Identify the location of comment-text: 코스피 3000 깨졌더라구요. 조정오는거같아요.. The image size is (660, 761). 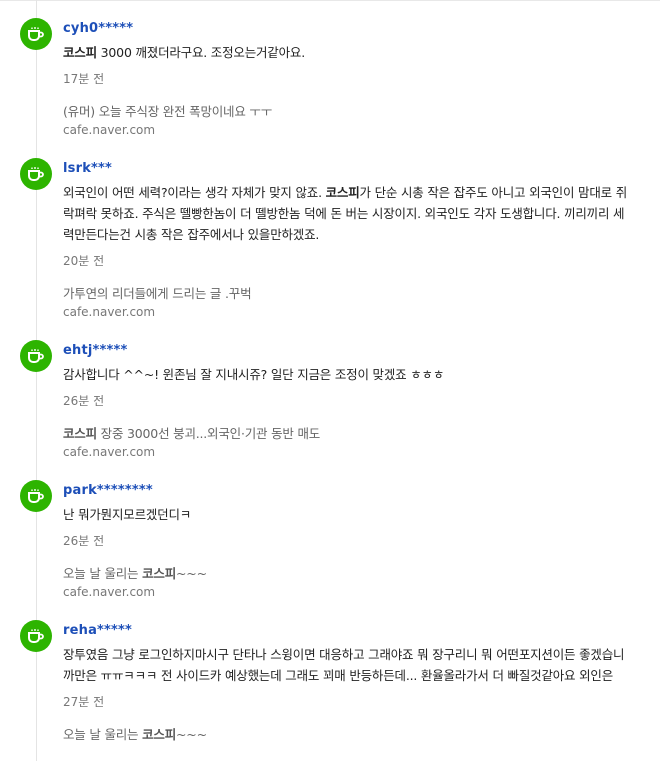
(184, 52).